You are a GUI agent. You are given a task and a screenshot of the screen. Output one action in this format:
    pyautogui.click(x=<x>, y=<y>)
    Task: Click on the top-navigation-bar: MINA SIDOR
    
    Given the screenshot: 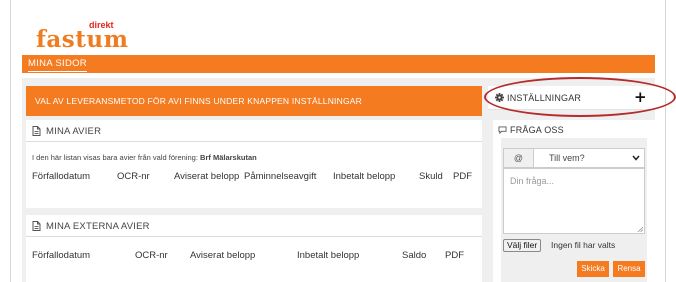 What is the action you would take?
    pyautogui.click(x=338, y=64)
    